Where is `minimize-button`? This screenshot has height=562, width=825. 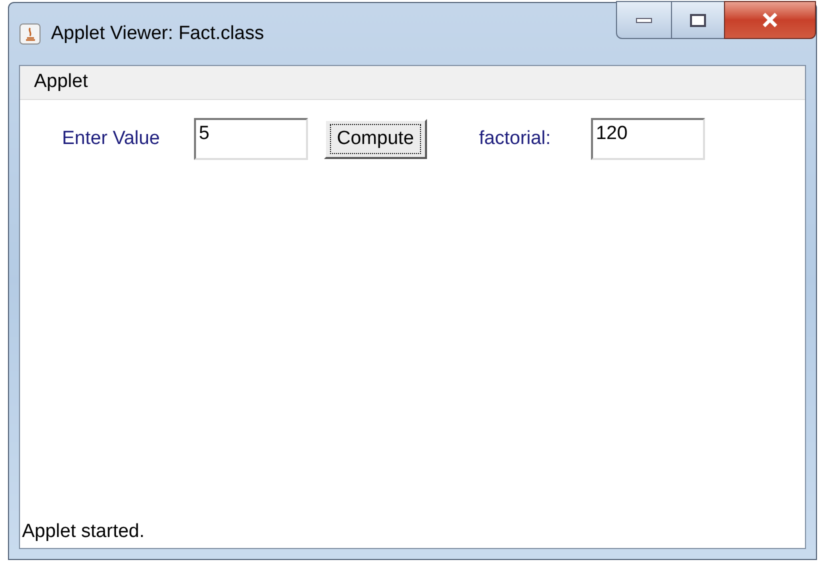 minimize-button is located at coordinates (644, 20).